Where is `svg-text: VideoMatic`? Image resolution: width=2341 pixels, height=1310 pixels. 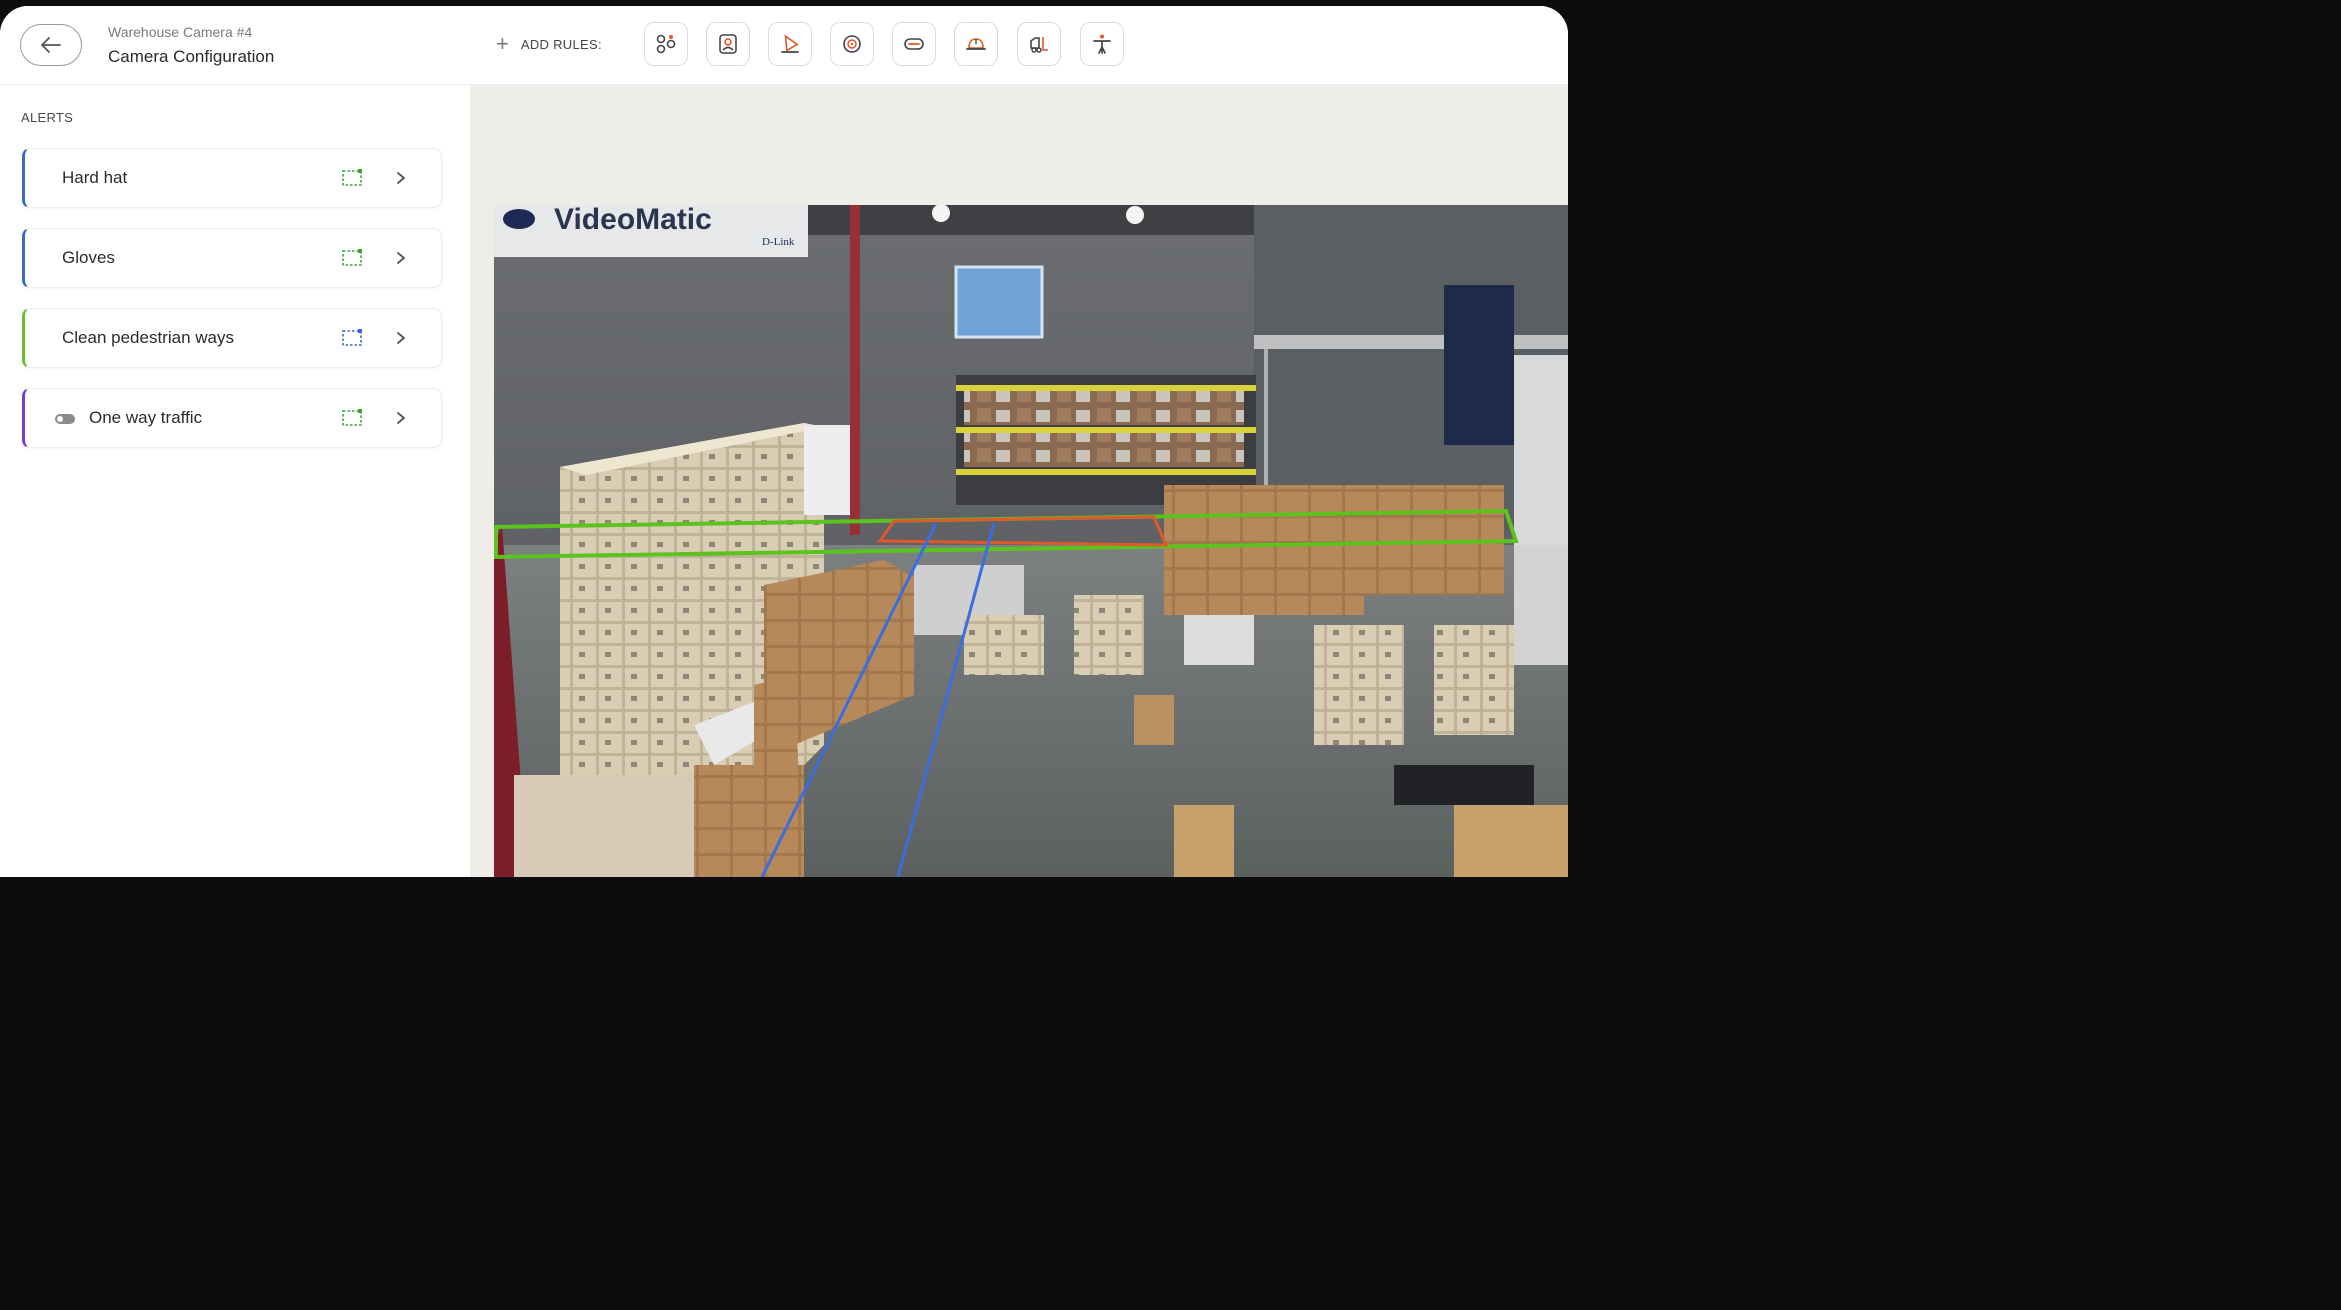 svg-text: VideoMatic is located at coordinates (633, 220).